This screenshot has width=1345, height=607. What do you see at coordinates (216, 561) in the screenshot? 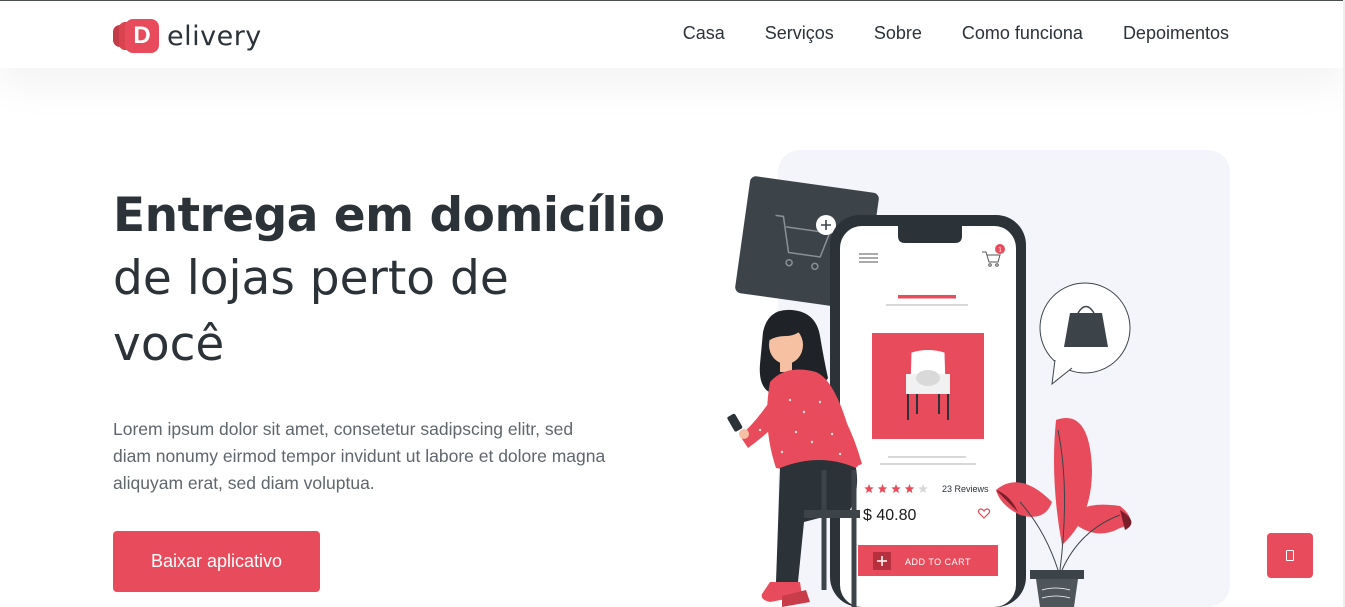
I see `download-app-button: Baixar aplicativo` at bounding box center [216, 561].